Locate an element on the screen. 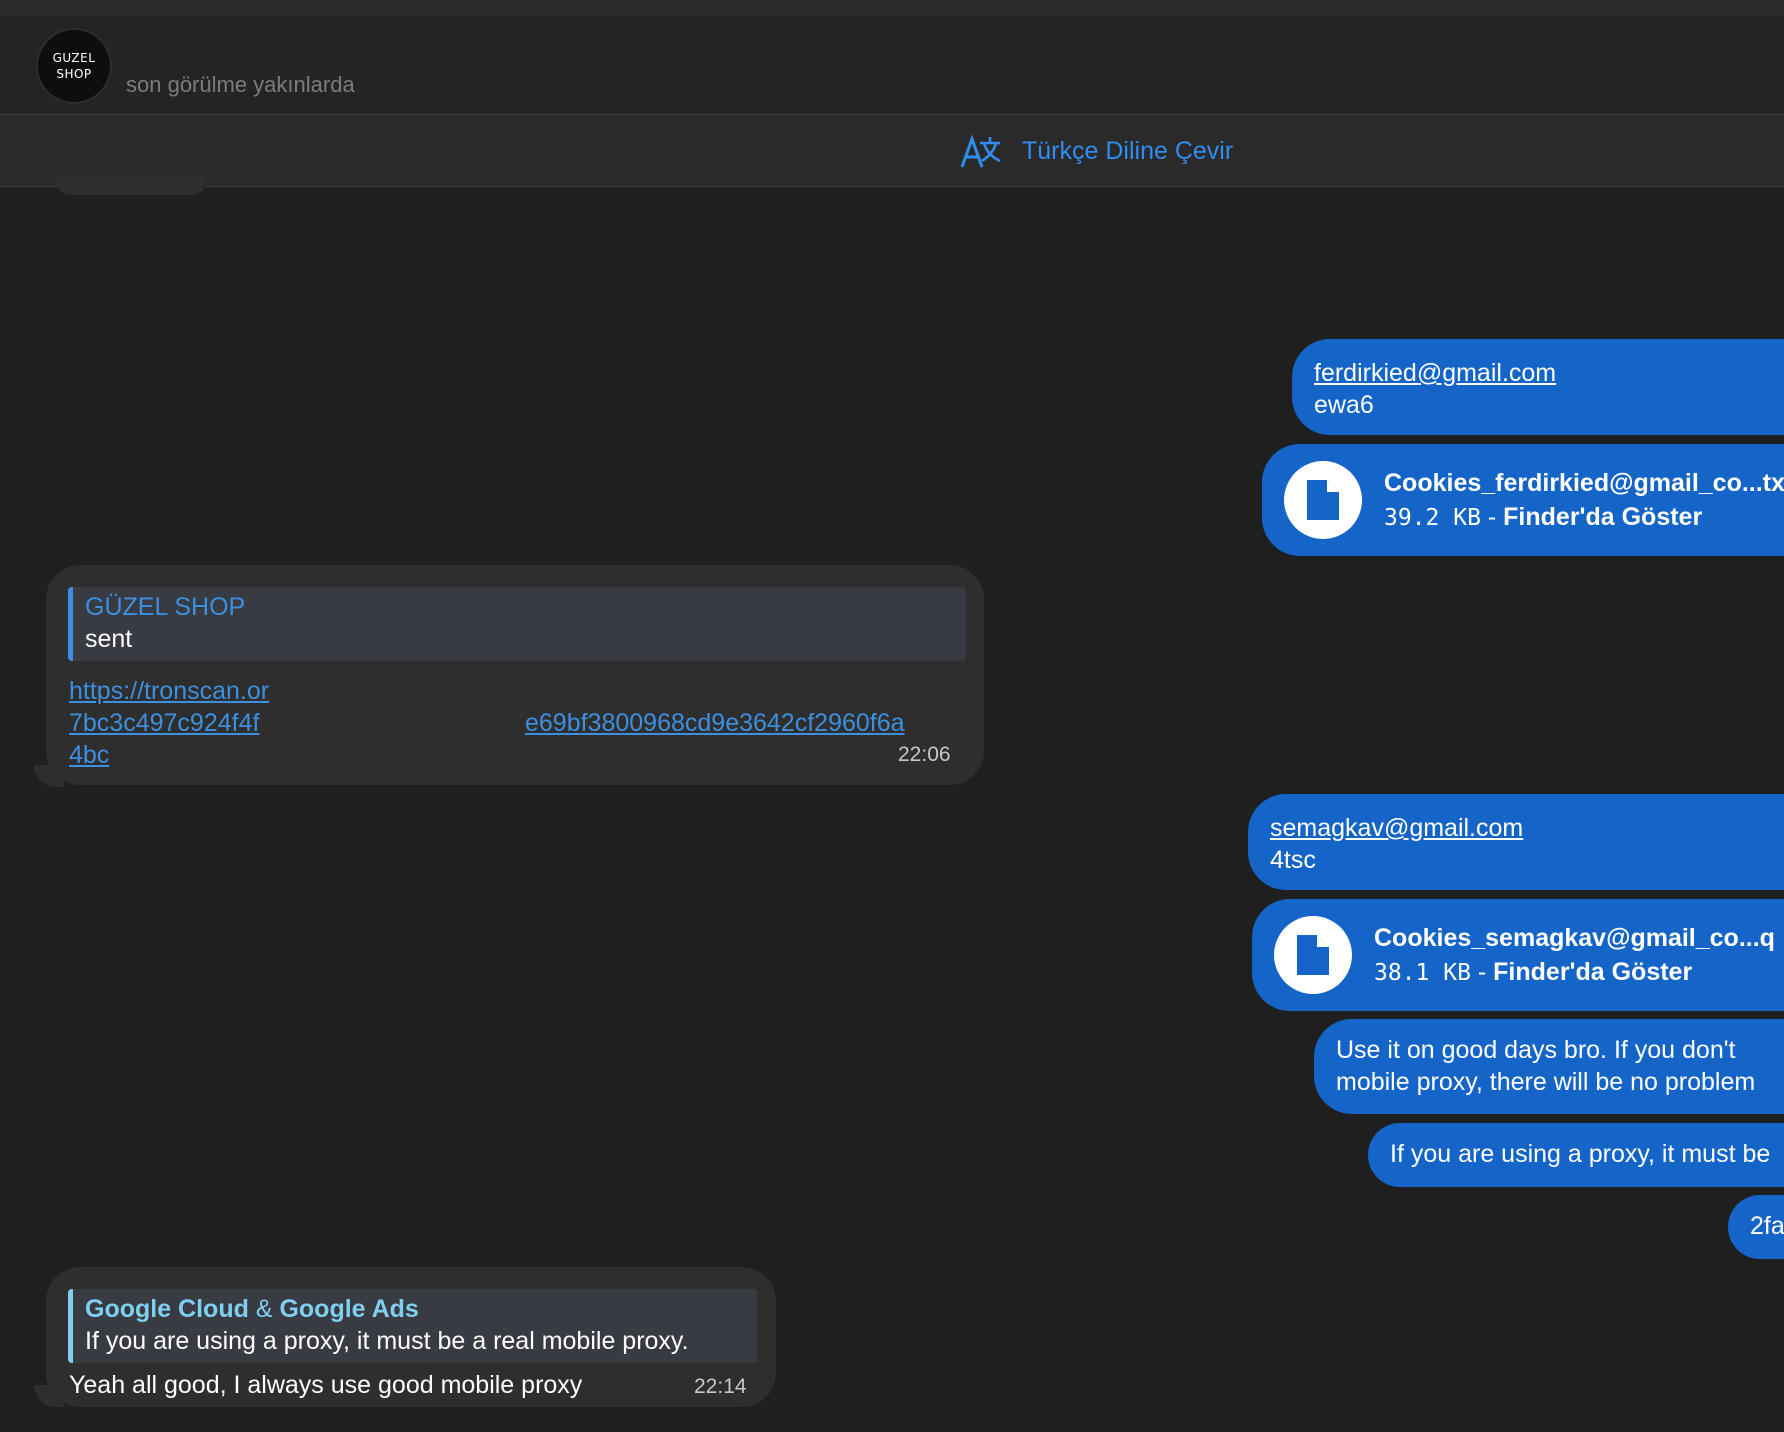 This screenshot has height=1432, width=1784. message-line1: Use it on good days bro. If you don't is located at coordinates (1536, 1050).